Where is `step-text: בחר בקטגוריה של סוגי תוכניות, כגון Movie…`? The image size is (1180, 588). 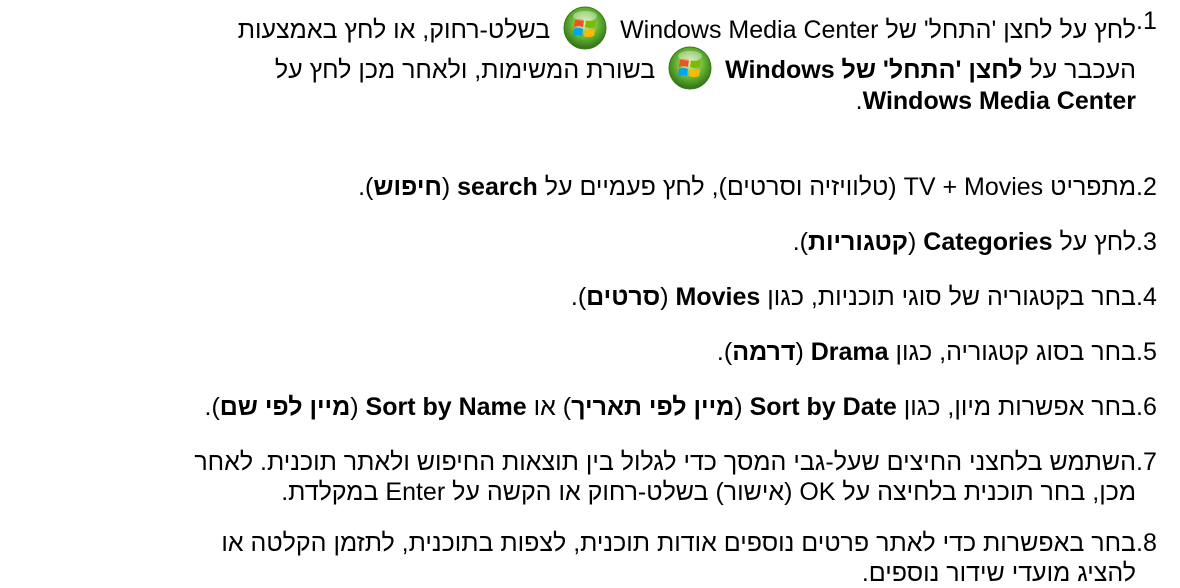 step-text: בחר בקטגוריה של סוגי תוכניות, כגון Movie… is located at coordinates (568, 297).